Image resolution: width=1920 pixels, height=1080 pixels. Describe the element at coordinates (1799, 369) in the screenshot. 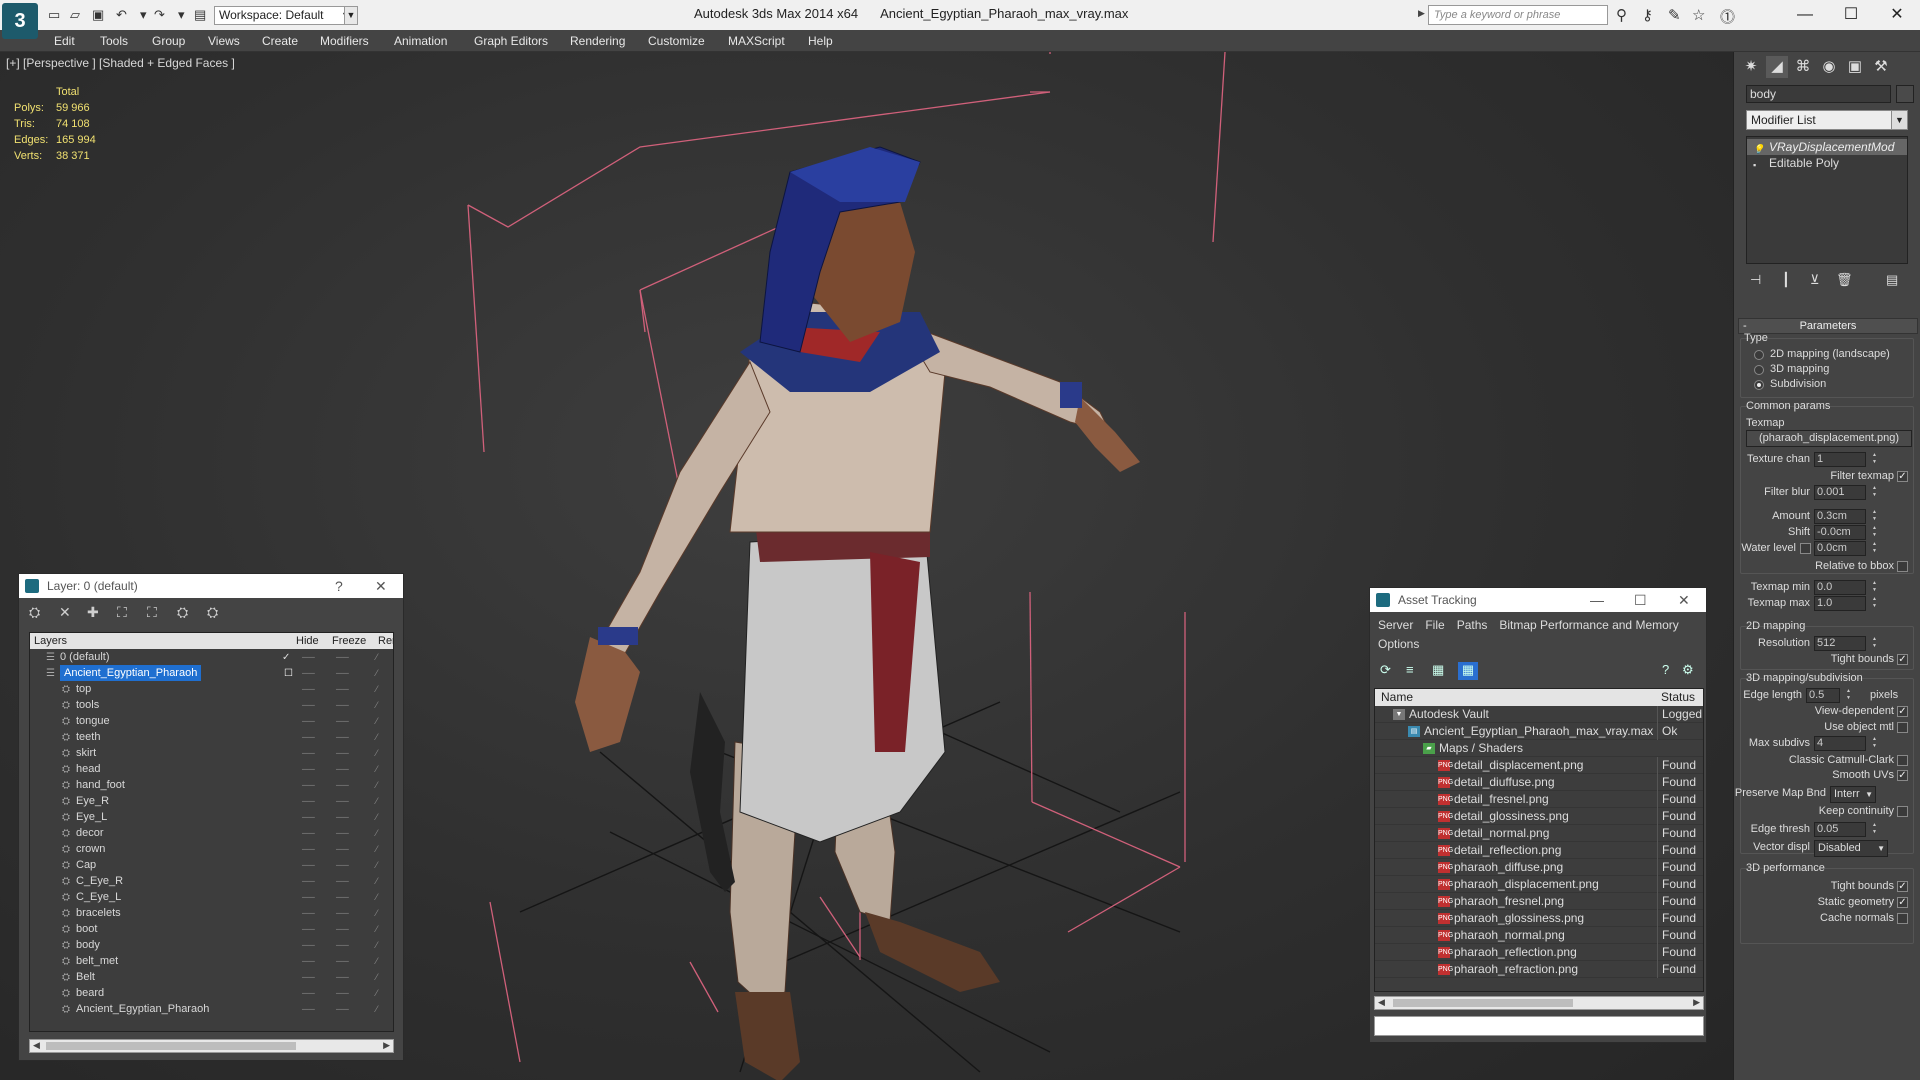

I see `type-option-3d: 3D mapping` at that location.